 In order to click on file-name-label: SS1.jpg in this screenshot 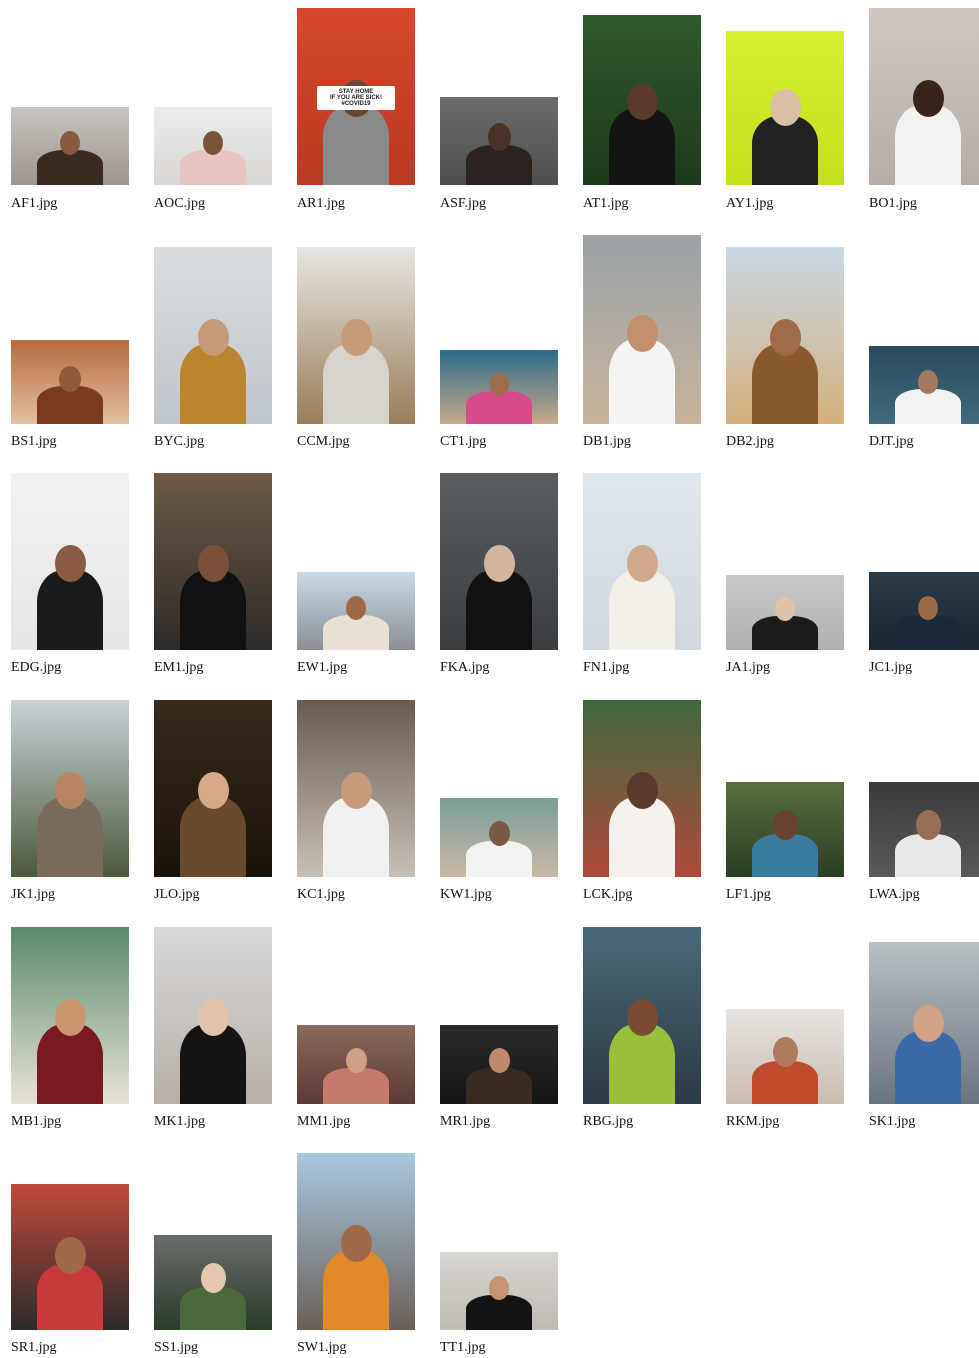, I will do `click(176, 1347)`.